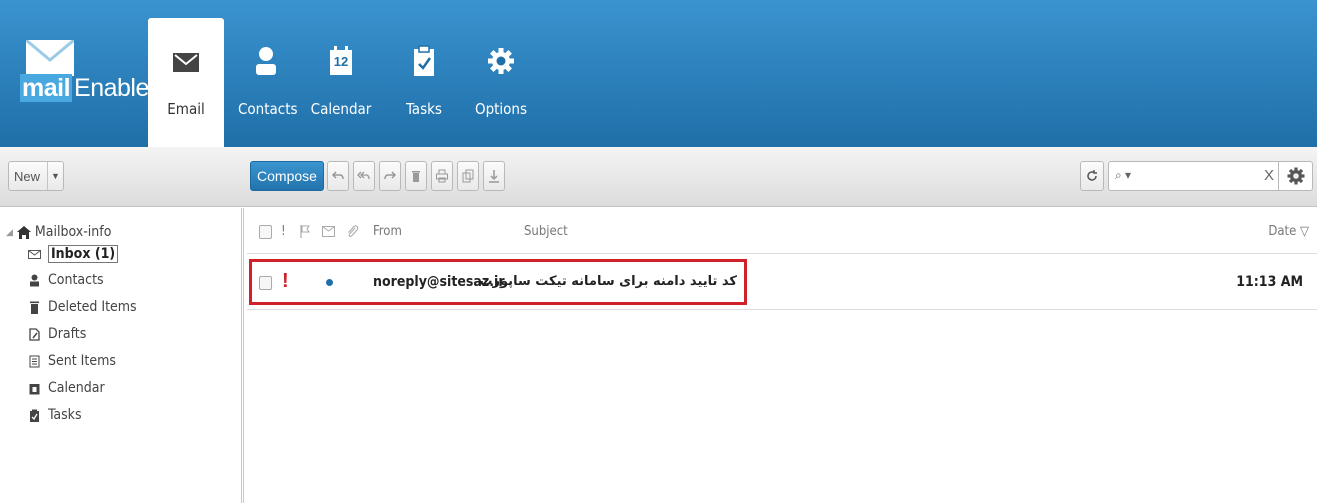  I want to click on tab-tasks-label: Tasks, so click(424, 109).